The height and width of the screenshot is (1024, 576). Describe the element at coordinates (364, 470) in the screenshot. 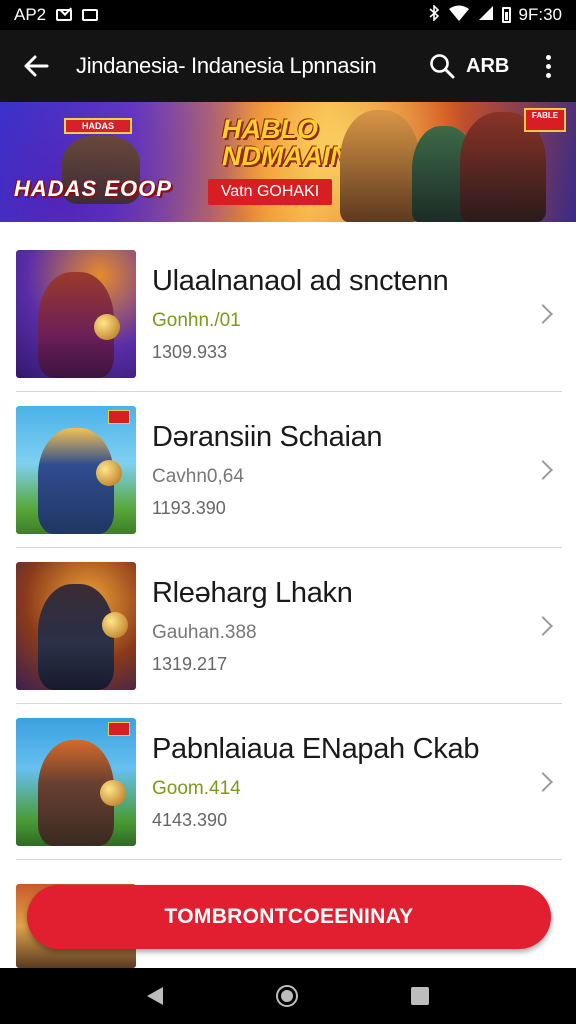

I see `game-info: Dəransiin Schaian Cavhn0,64 1193.390` at that location.